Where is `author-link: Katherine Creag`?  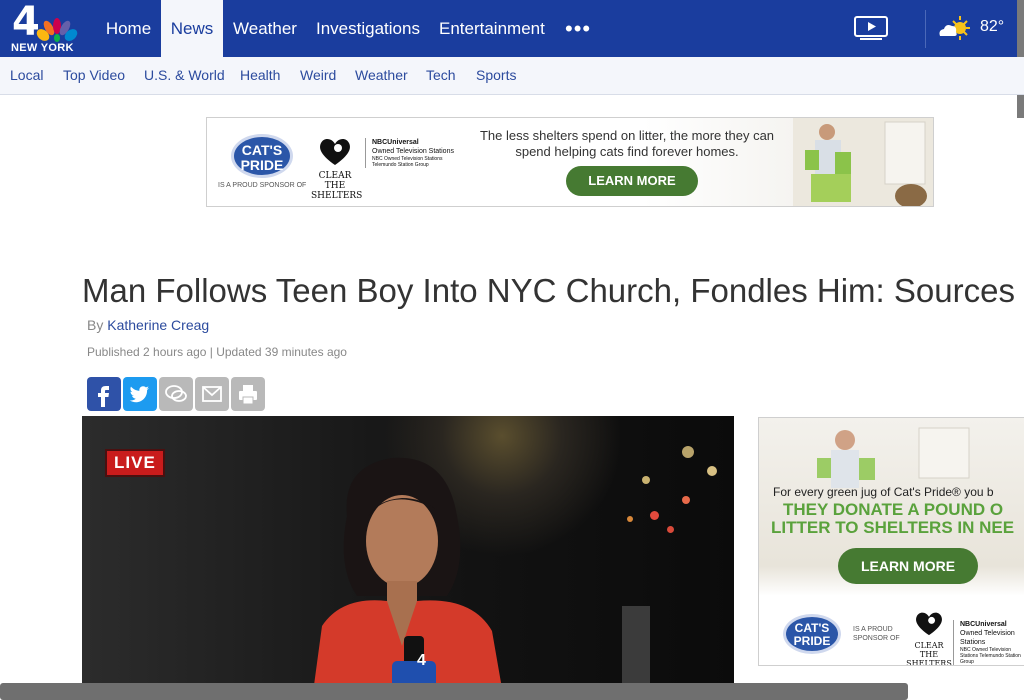
author-link: Katherine Creag is located at coordinates (158, 325).